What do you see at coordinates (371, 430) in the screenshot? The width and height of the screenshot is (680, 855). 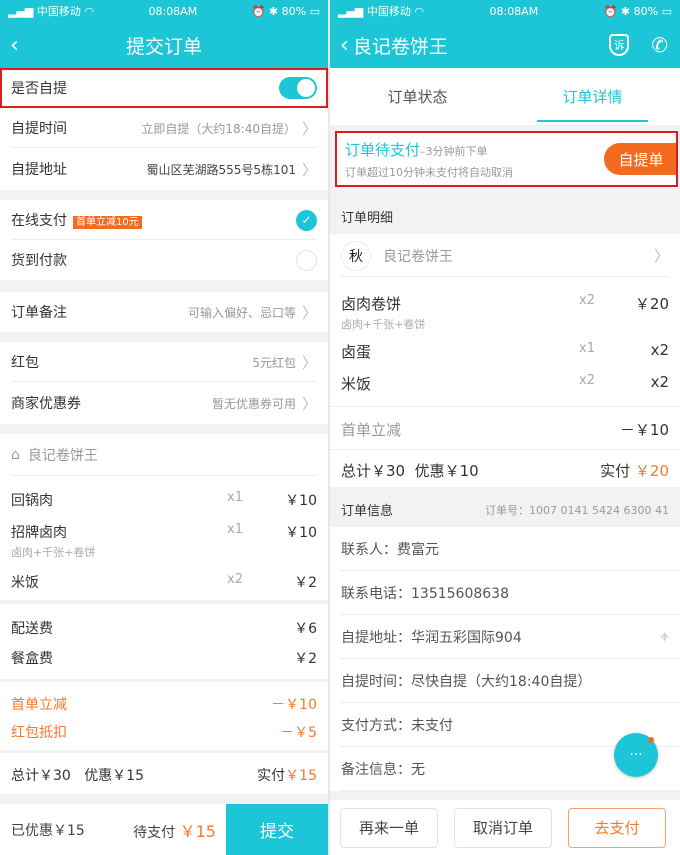 I see `discount-name: 首单立减` at bounding box center [371, 430].